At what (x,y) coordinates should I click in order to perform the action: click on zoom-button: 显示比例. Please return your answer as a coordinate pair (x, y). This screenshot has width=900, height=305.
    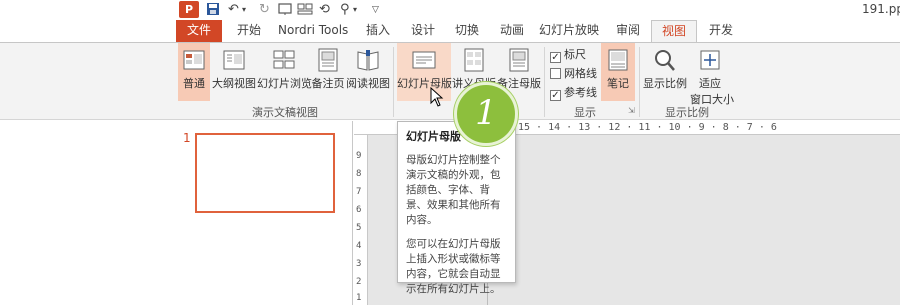
    Looking at the image, I should click on (665, 72).